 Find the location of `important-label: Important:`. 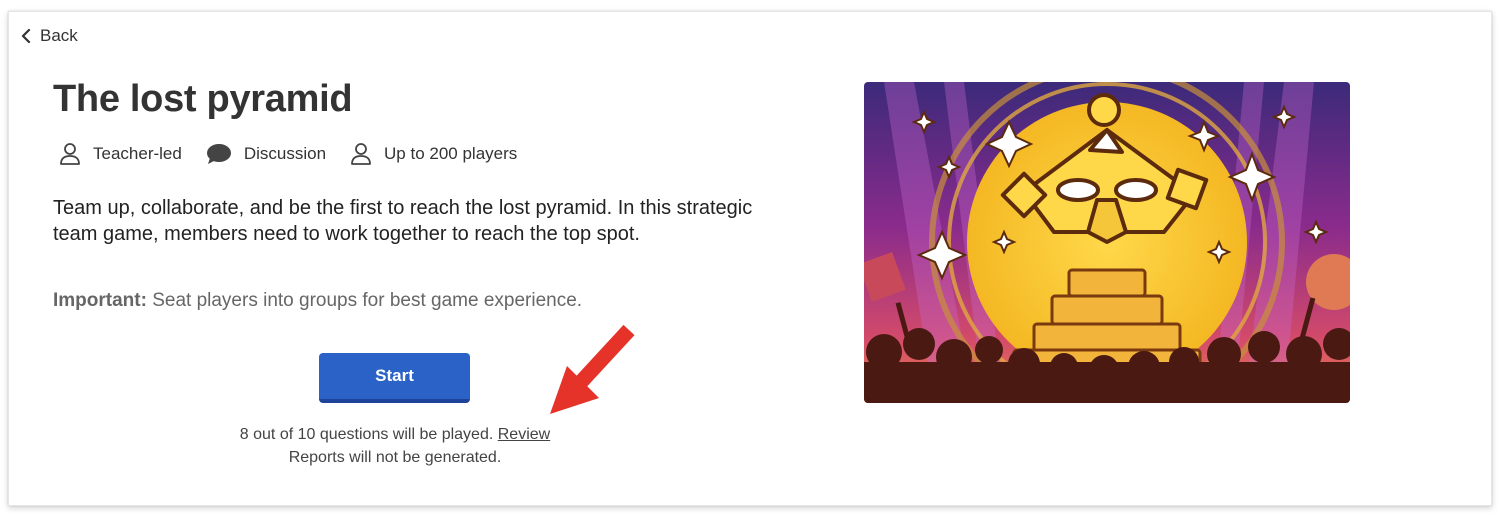

important-label: Important: is located at coordinates (100, 300).